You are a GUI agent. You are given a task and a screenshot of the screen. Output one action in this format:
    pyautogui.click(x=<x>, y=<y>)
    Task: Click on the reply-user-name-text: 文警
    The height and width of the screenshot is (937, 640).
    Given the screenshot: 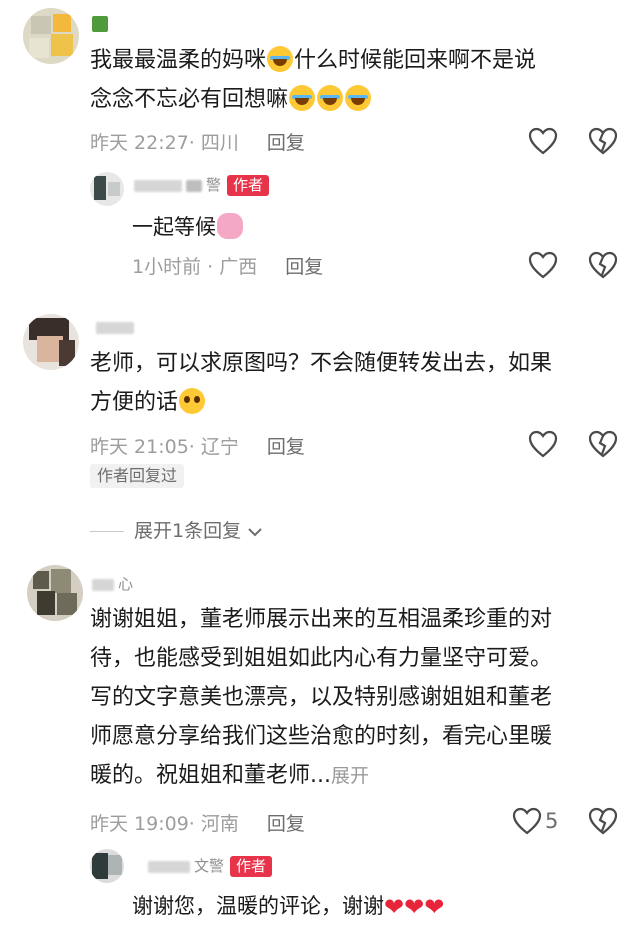 What is the action you would take?
    pyautogui.click(x=209, y=866)
    